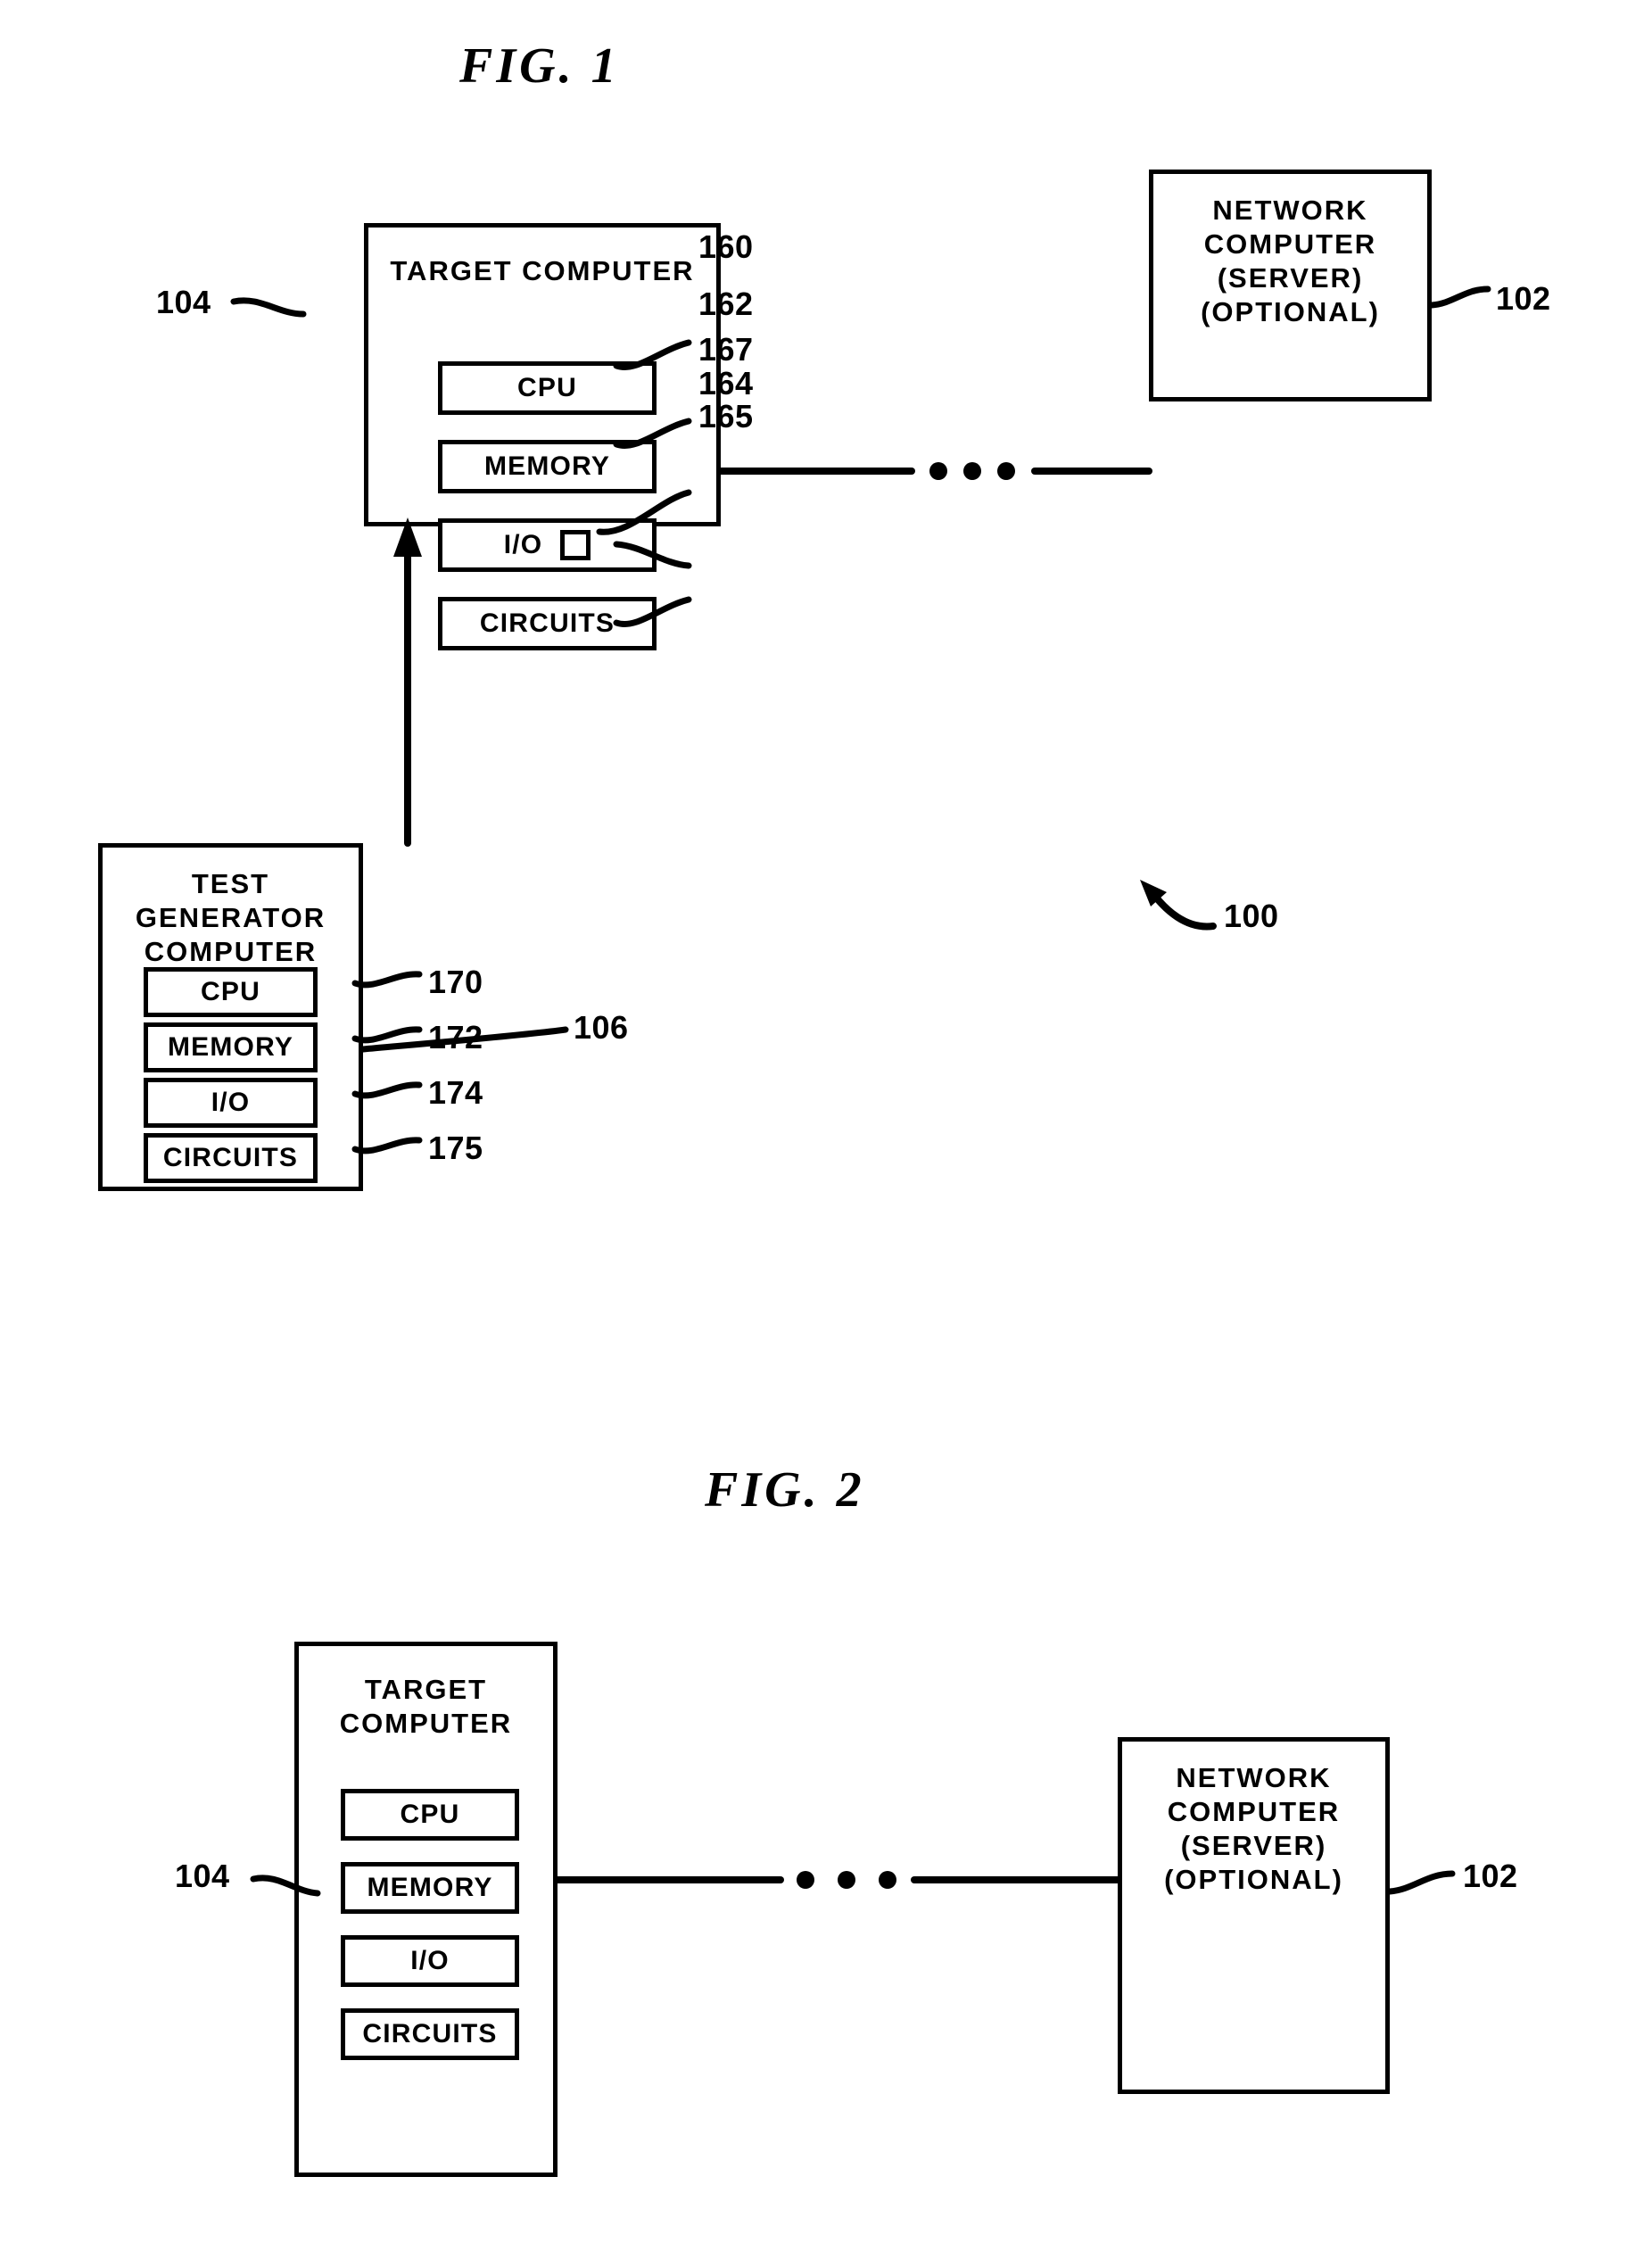  Describe the element at coordinates (726, 304) in the screenshot. I see `fig1-ref-162: 162` at that location.